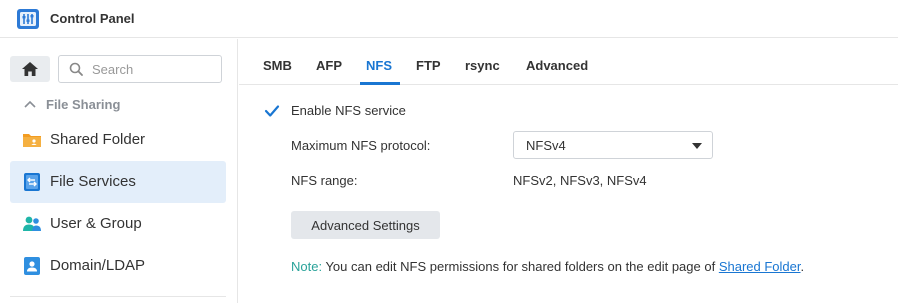 Image resolution: width=898 pixels, height=303 pixels. I want to click on sidebar-item-file-services: File Services, so click(118, 182).